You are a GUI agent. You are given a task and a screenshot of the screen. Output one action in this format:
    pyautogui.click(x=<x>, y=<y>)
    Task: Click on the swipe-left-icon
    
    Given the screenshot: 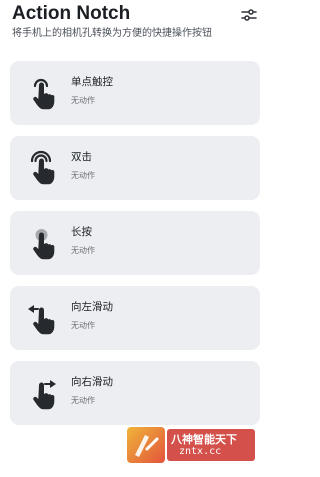 What is the action you would take?
    pyautogui.click(x=43, y=318)
    